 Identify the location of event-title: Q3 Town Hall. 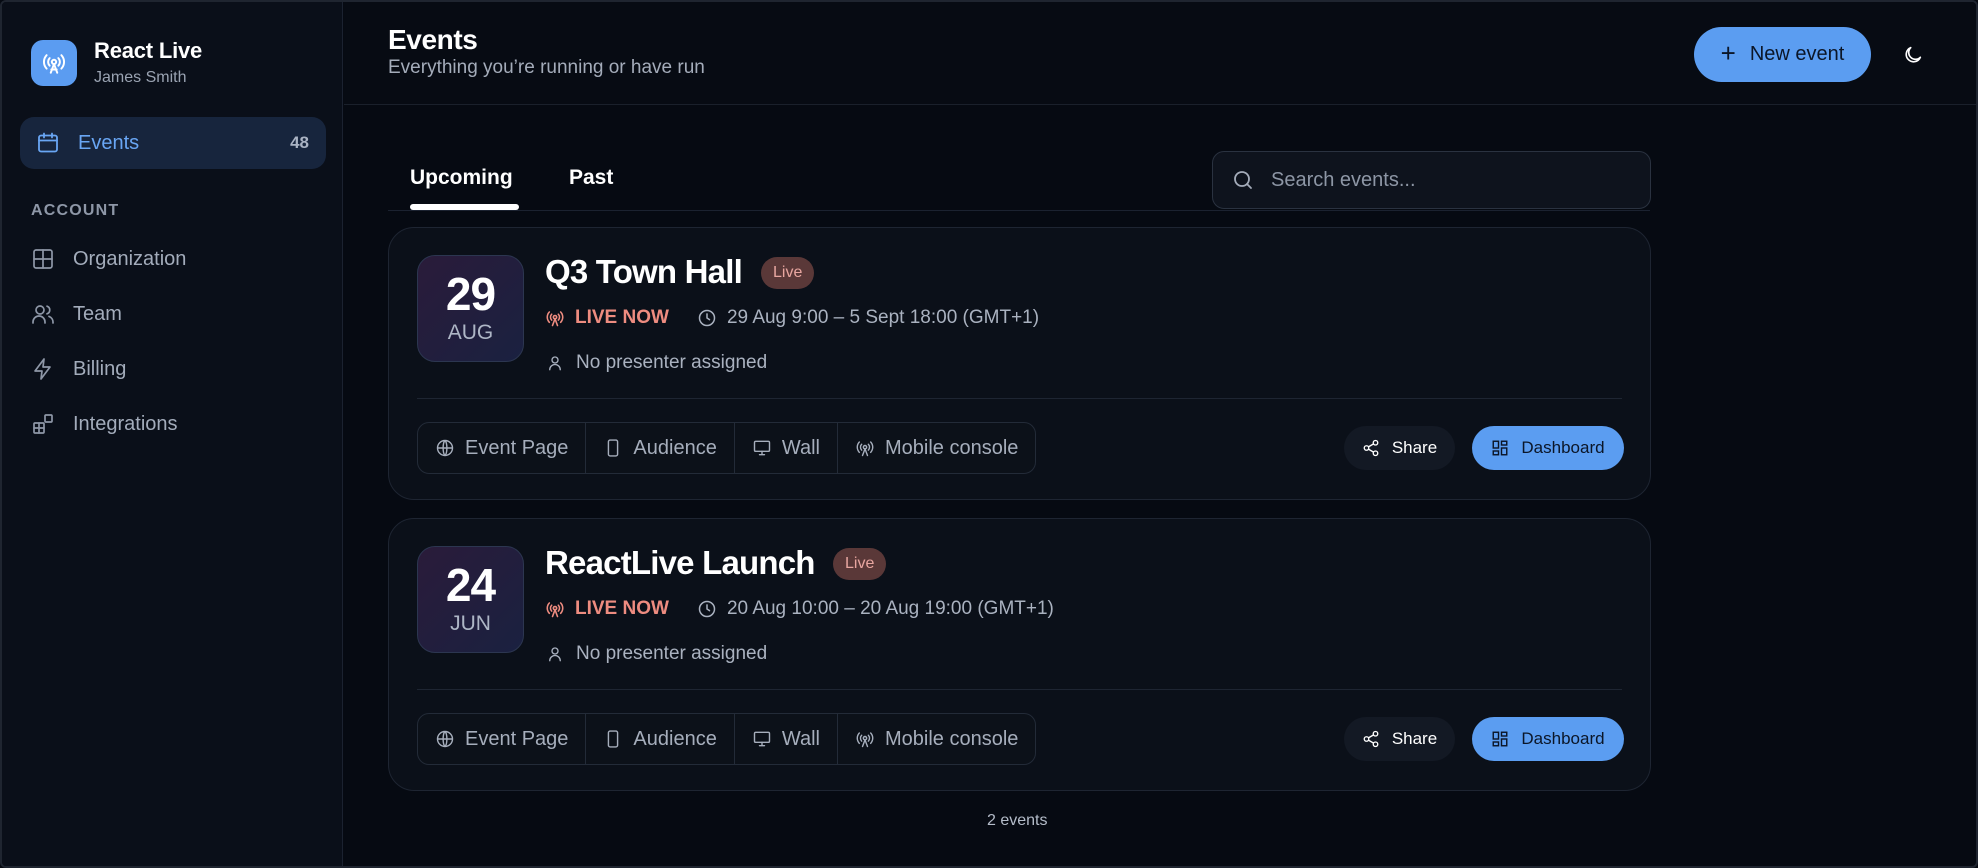
(644, 272).